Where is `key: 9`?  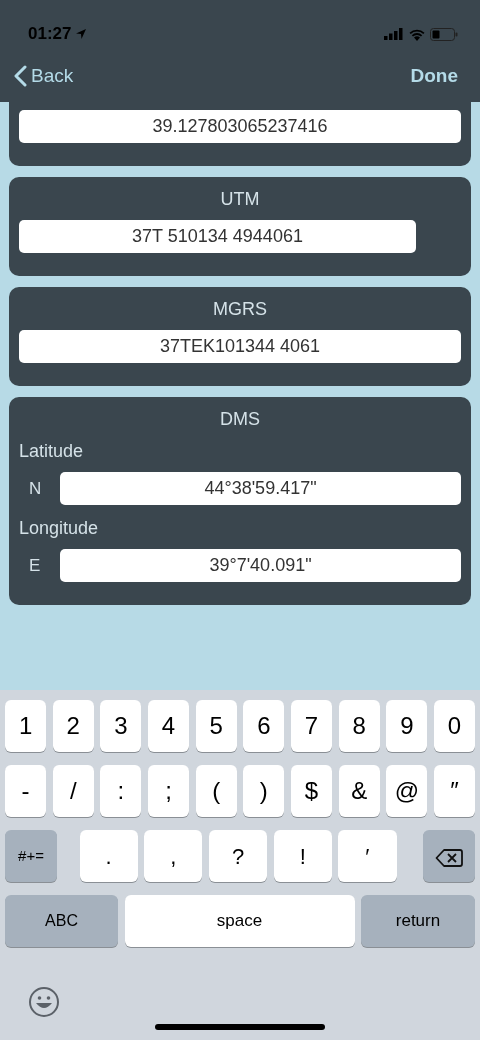 key: 9 is located at coordinates (407, 726).